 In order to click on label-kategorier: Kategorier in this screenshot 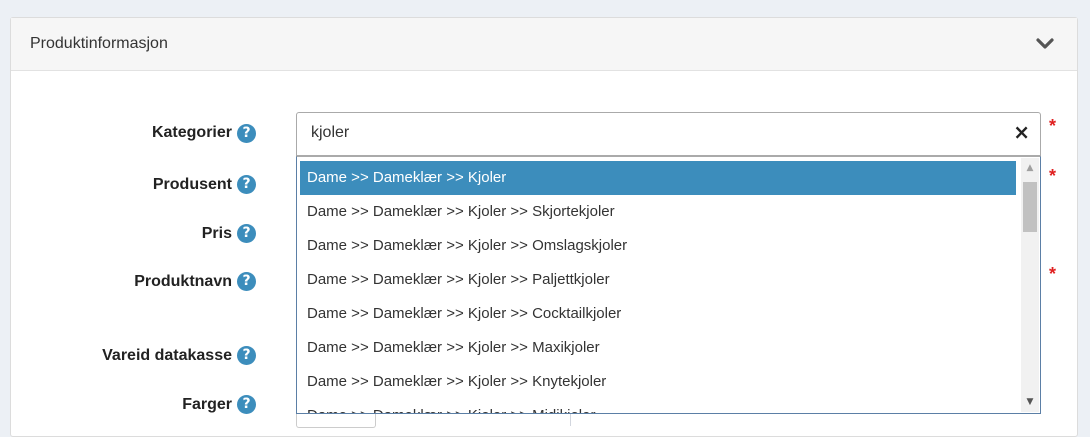, I will do `click(191, 132)`.